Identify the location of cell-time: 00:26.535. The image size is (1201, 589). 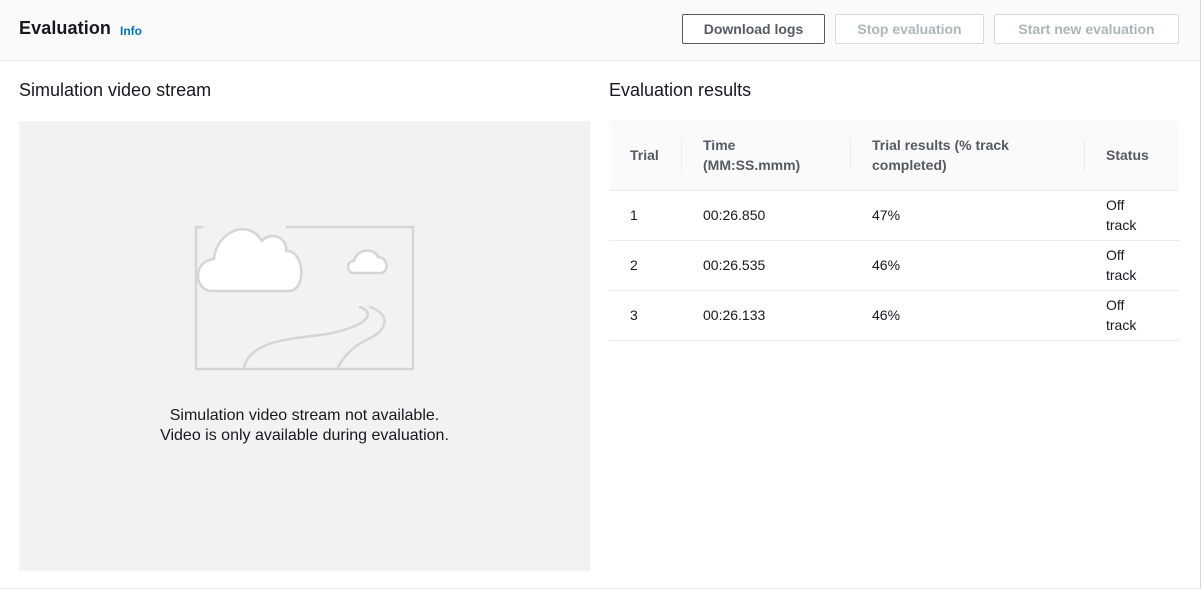
(734, 265).